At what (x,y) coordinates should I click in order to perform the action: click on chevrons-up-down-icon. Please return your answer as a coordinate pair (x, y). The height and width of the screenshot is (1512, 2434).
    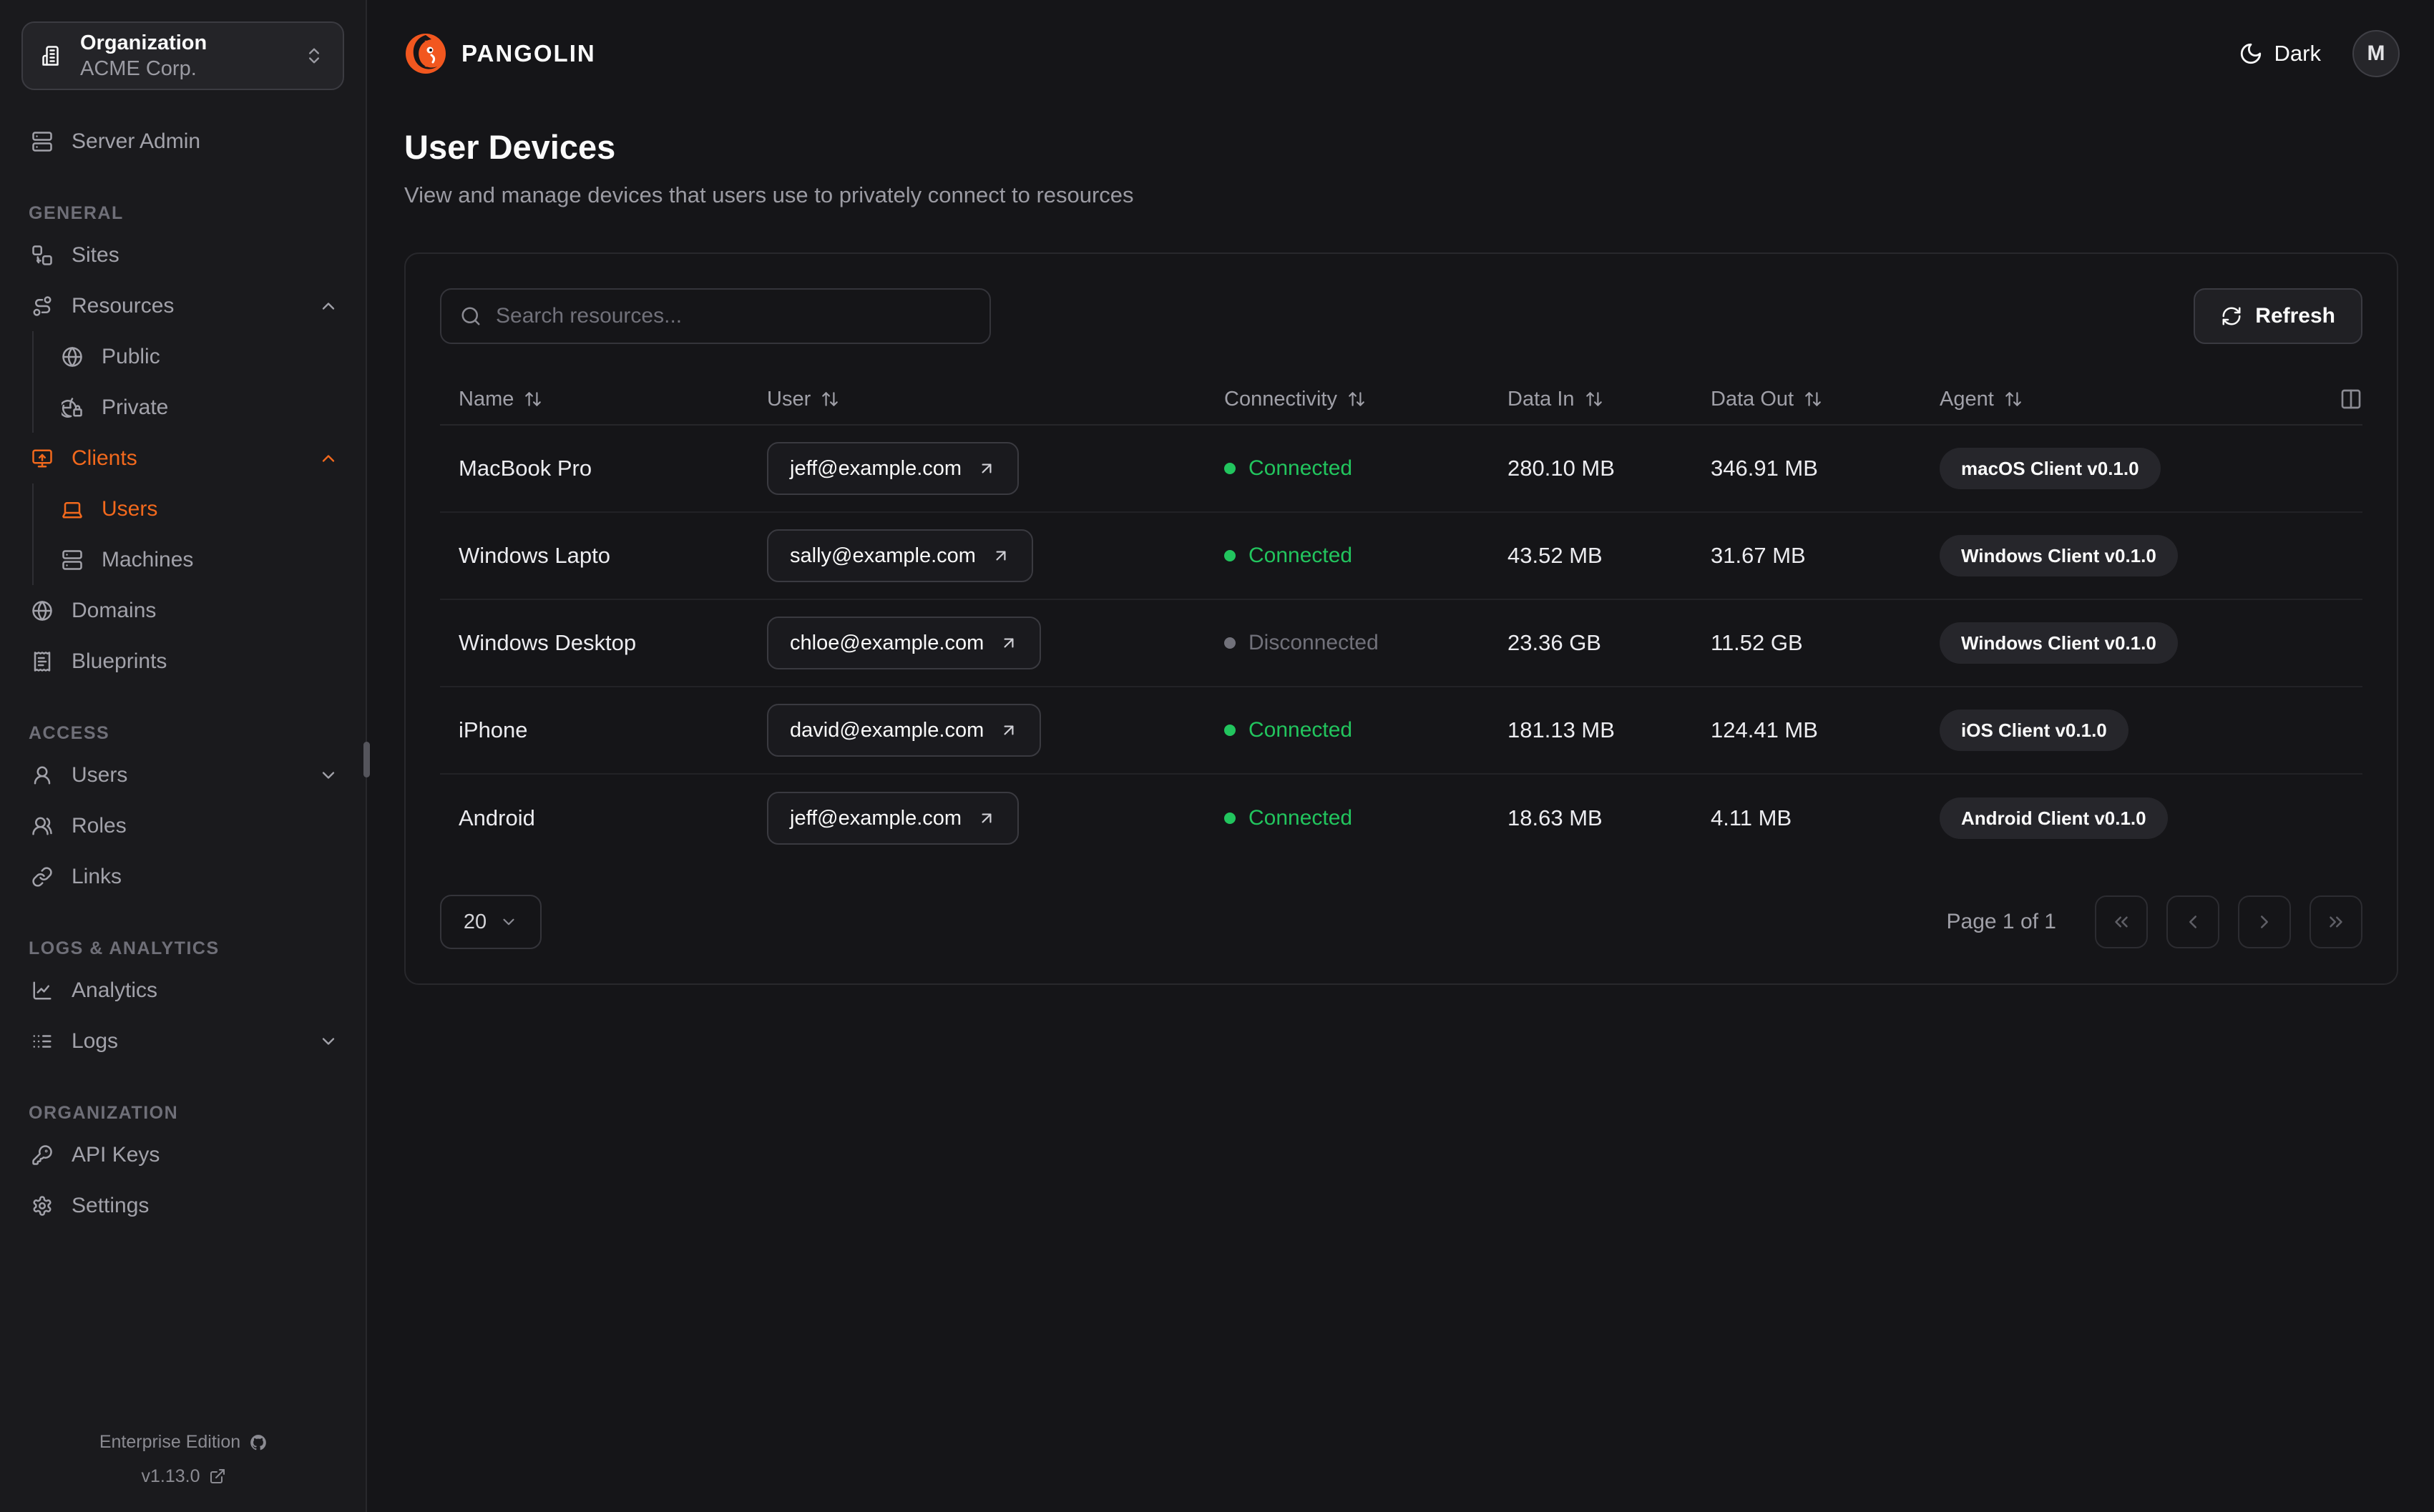
    Looking at the image, I should click on (314, 56).